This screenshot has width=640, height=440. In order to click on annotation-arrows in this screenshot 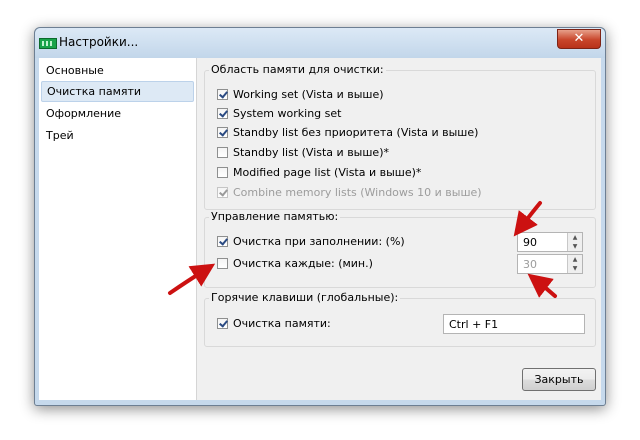, I will do `click(362, 249)`.